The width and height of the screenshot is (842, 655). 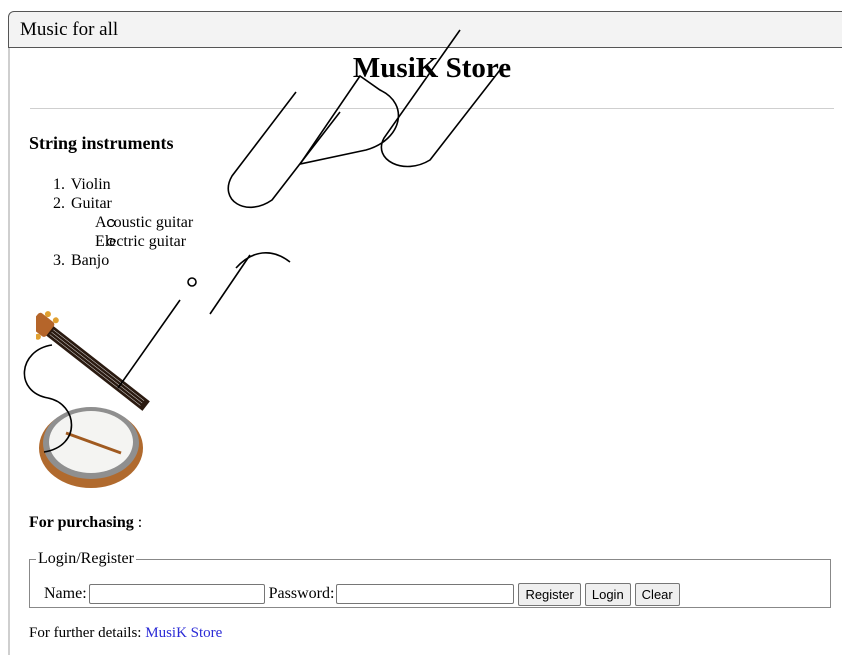 I want to click on list-number: 2., so click(x=59, y=203).